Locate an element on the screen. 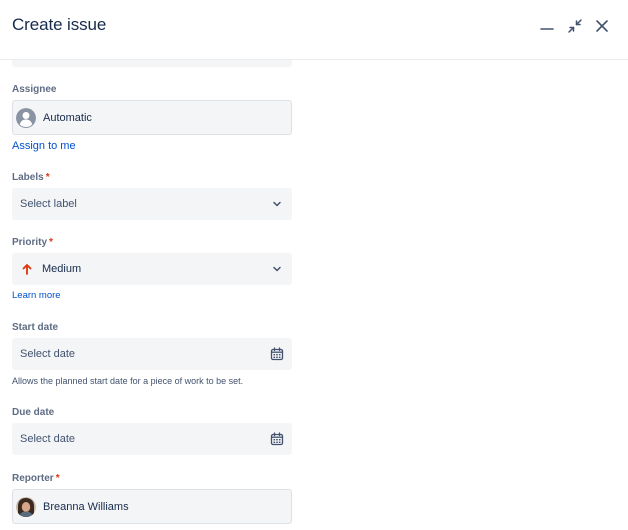 The width and height of the screenshot is (628, 530). due-date-label: Due date is located at coordinates (33, 412).